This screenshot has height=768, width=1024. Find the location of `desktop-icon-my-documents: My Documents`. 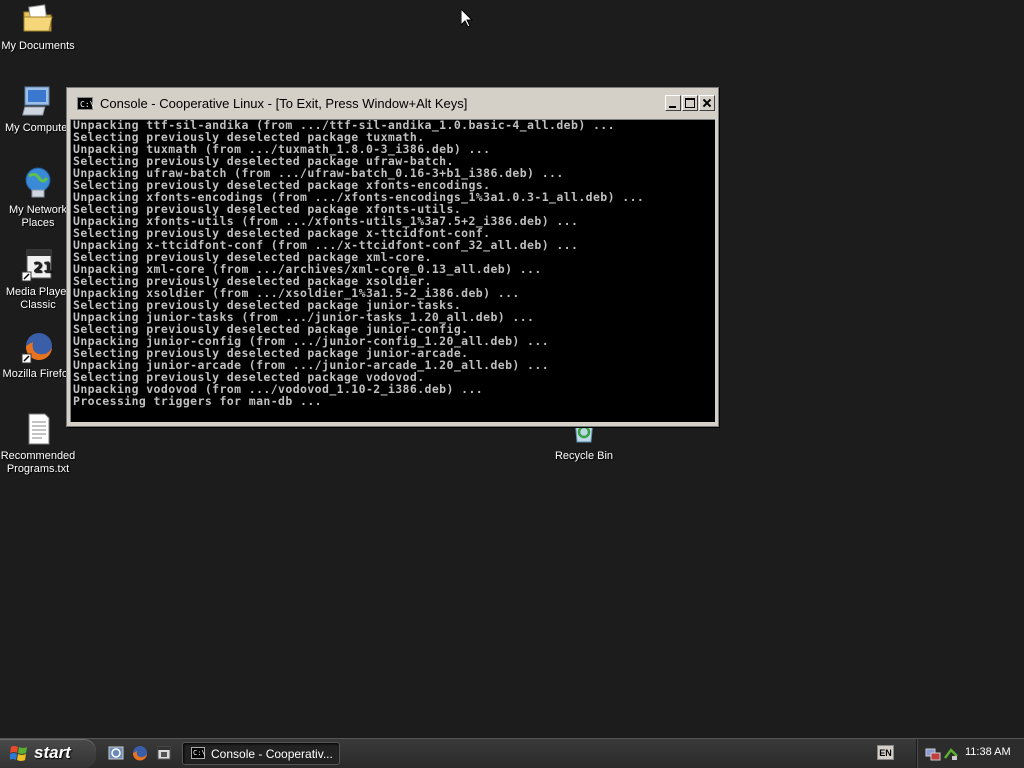

desktop-icon-my-documents: My Documents is located at coordinates (39, 27).